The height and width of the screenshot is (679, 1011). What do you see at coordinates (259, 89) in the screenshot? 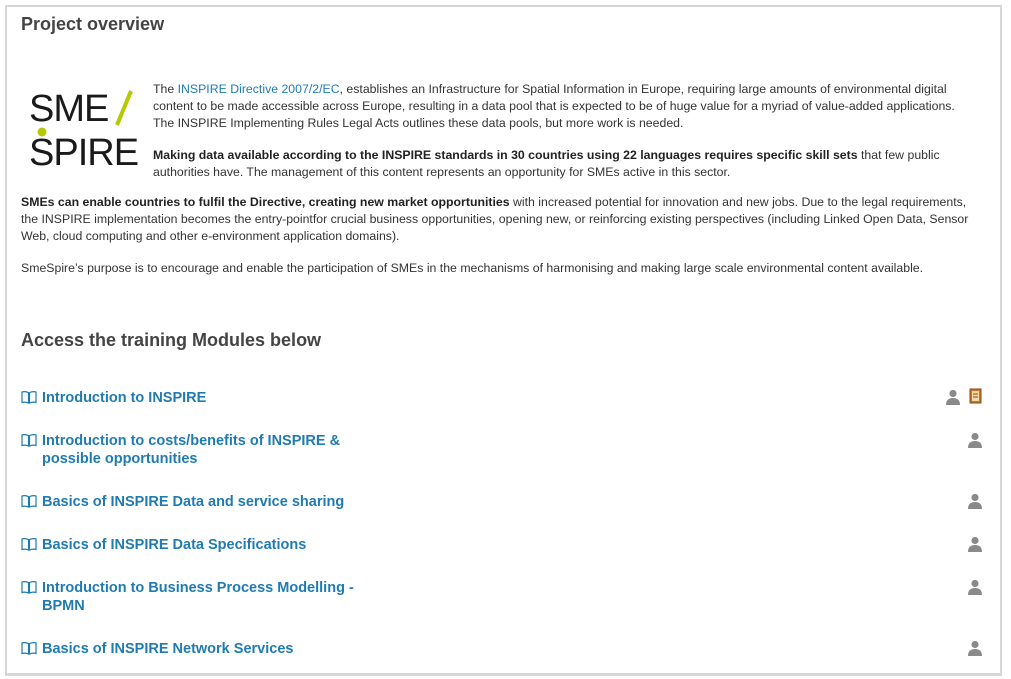
I see `inspire-directive-link: INSPIRE Directive 2007/2/EC` at bounding box center [259, 89].